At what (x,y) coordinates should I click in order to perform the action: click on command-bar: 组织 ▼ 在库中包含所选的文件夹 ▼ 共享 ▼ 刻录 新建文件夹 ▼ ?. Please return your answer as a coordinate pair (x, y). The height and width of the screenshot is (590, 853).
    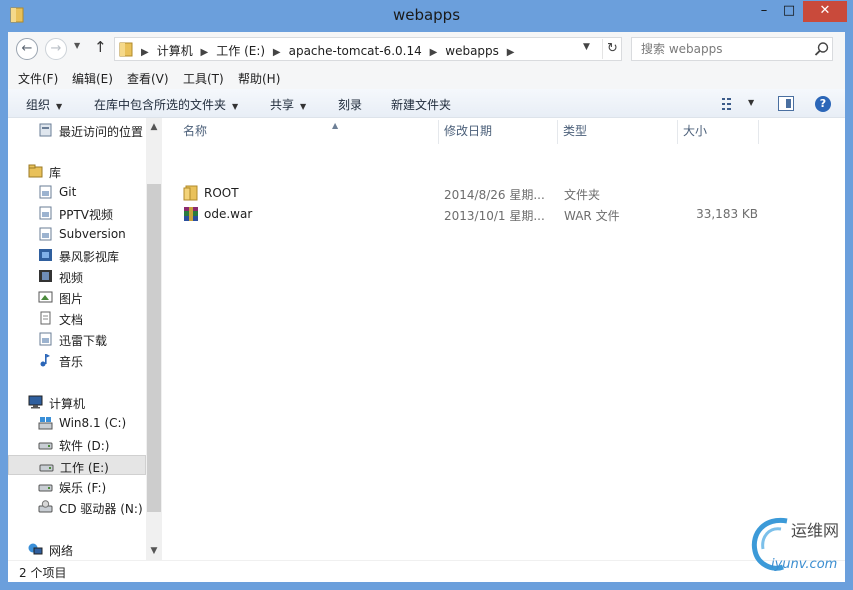
    Looking at the image, I should click on (426, 103).